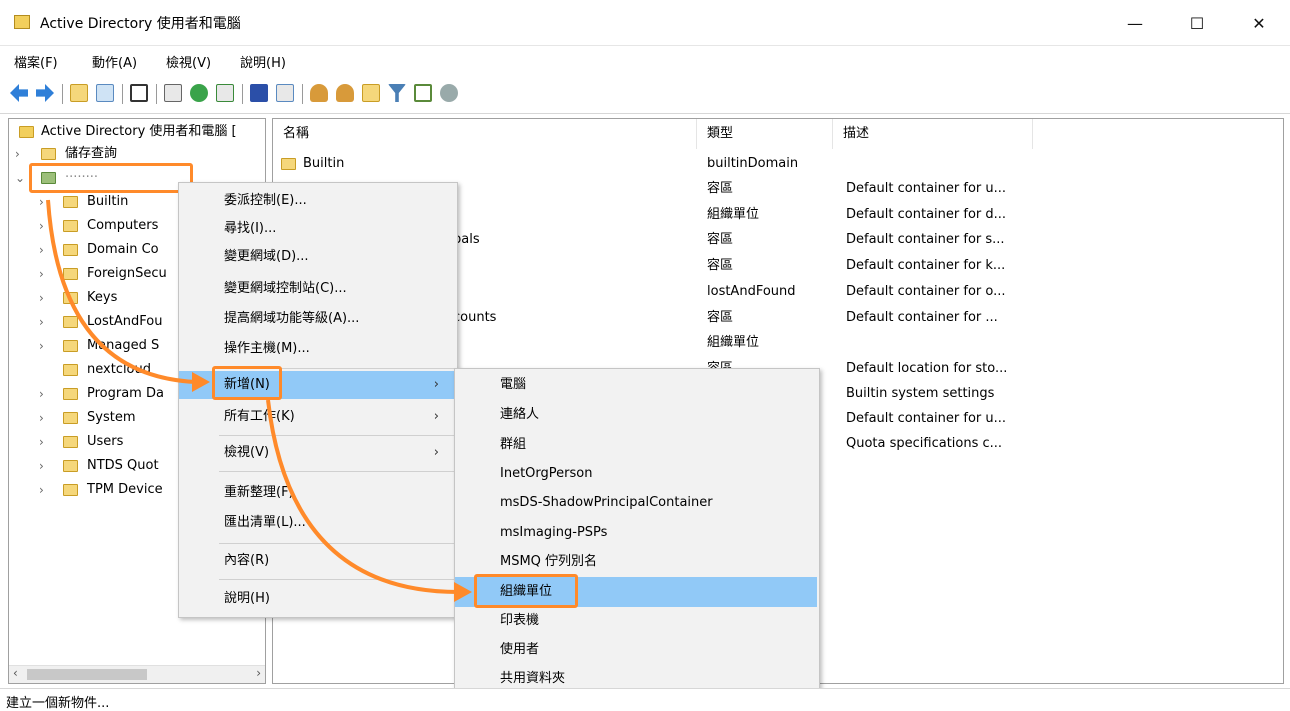 Image resolution: width=1290 pixels, height=711 pixels. I want to click on menu-item-label: 電腦, so click(513, 384).